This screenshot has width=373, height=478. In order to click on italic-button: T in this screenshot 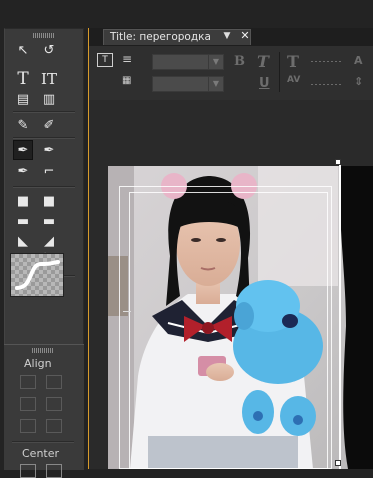, I will do `click(263, 61)`.